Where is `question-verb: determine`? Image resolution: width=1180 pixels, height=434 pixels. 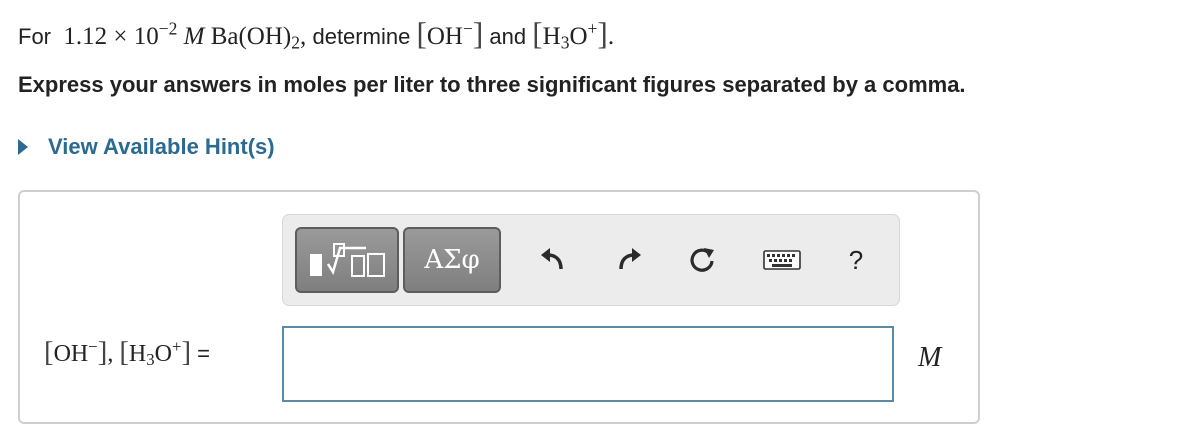 question-verb: determine is located at coordinates (361, 36).